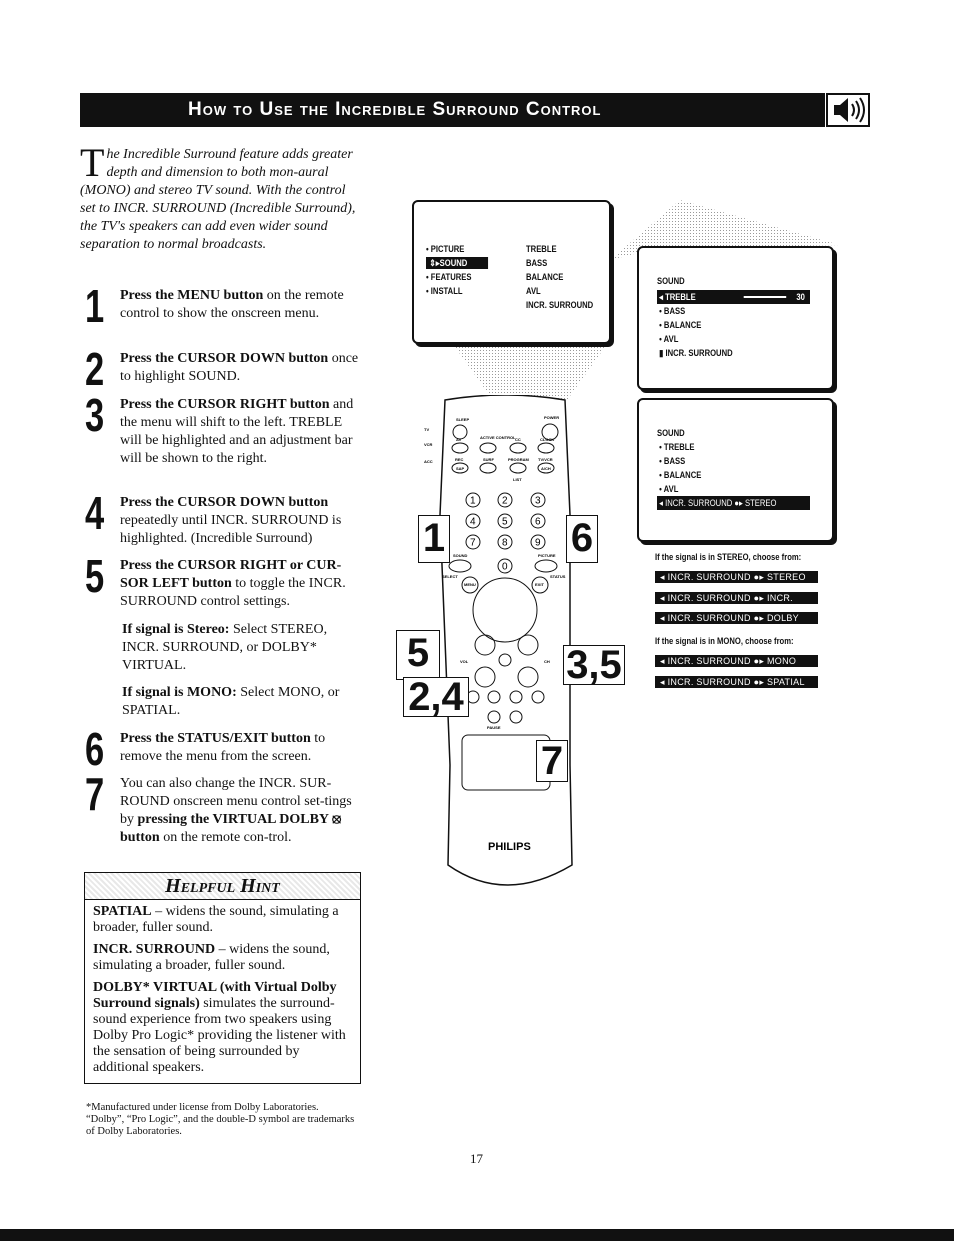 Image resolution: width=954 pixels, height=1241 pixels. Describe the element at coordinates (95, 369) in the screenshot. I see `step-number: 2` at that location.